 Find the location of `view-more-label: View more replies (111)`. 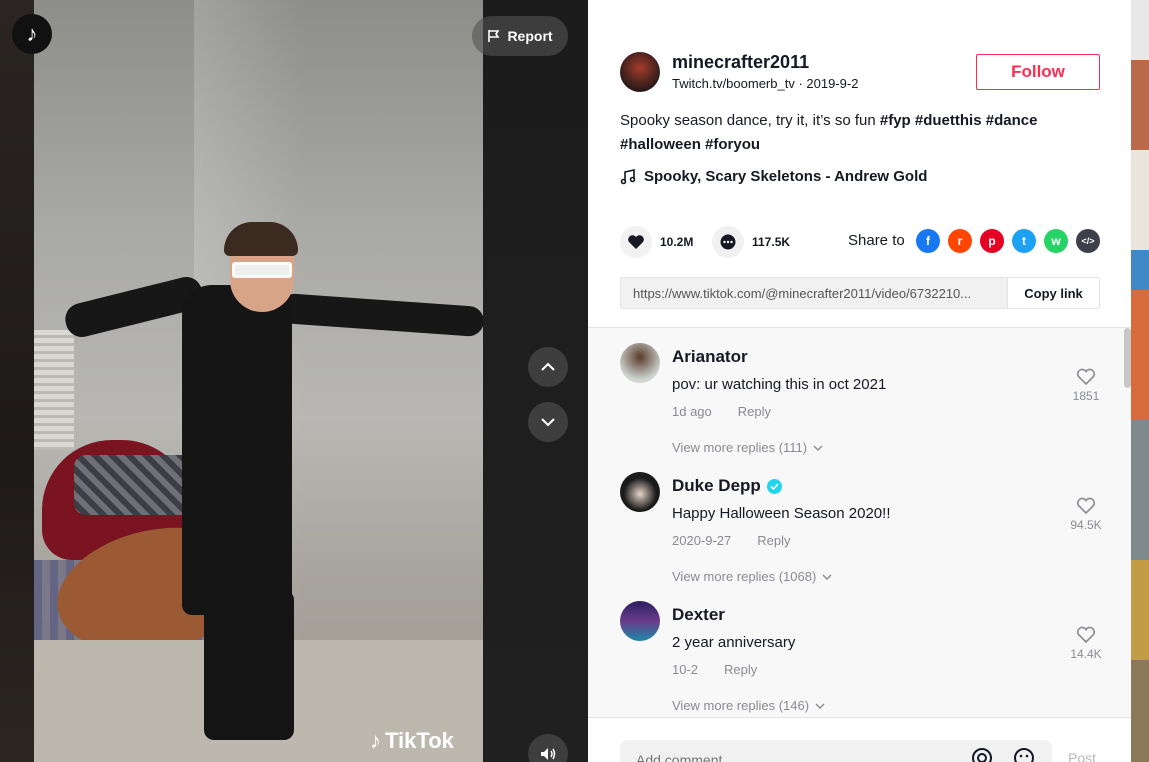

view-more-label: View more replies (111) is located at coordinates (739, 447).